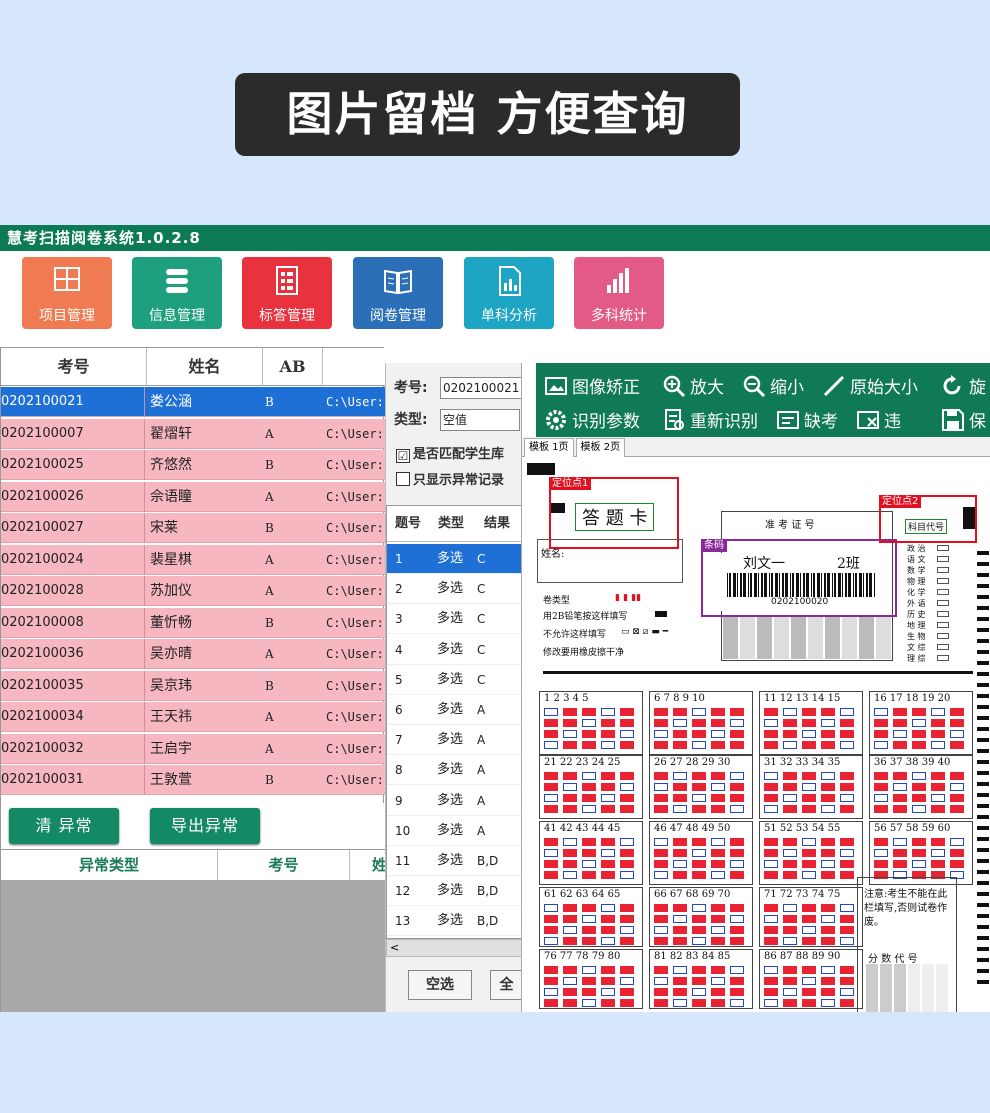  What do you see at coordinates (193, 685) in the screenshot?
I see `table-row: 0202100035 吴京玮 B C:\User:` at bounding box center [193, 685].